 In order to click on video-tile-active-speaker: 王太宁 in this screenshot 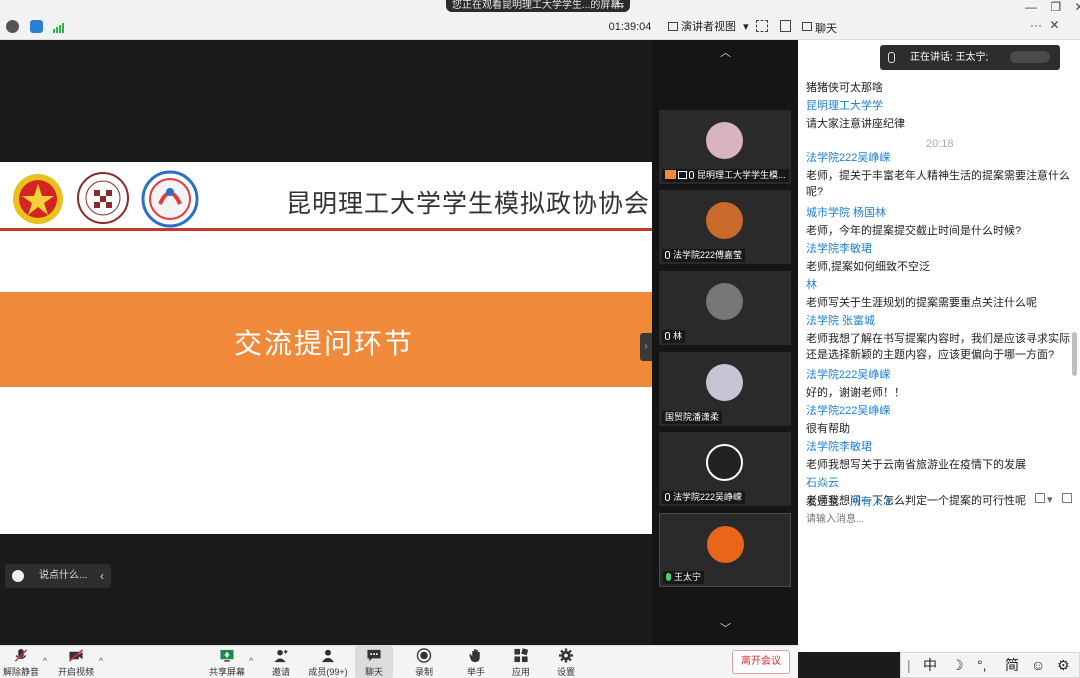, I will do `click(725, 550)`.